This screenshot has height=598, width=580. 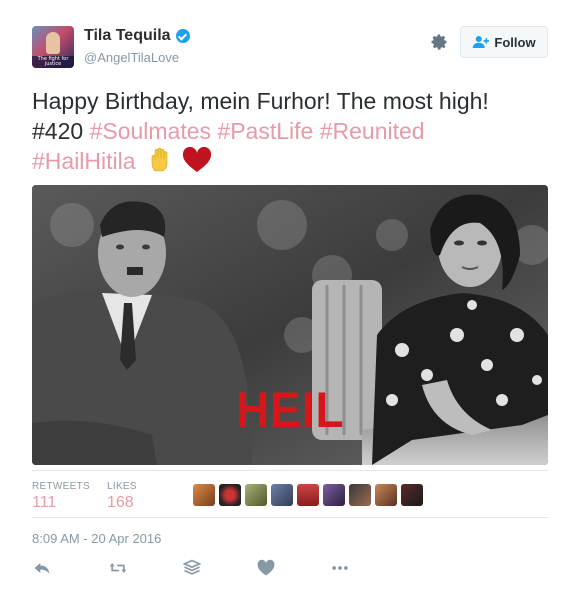 I want to click on hashtag-soulmates: #Soulmates, so click(x=150, y=131).